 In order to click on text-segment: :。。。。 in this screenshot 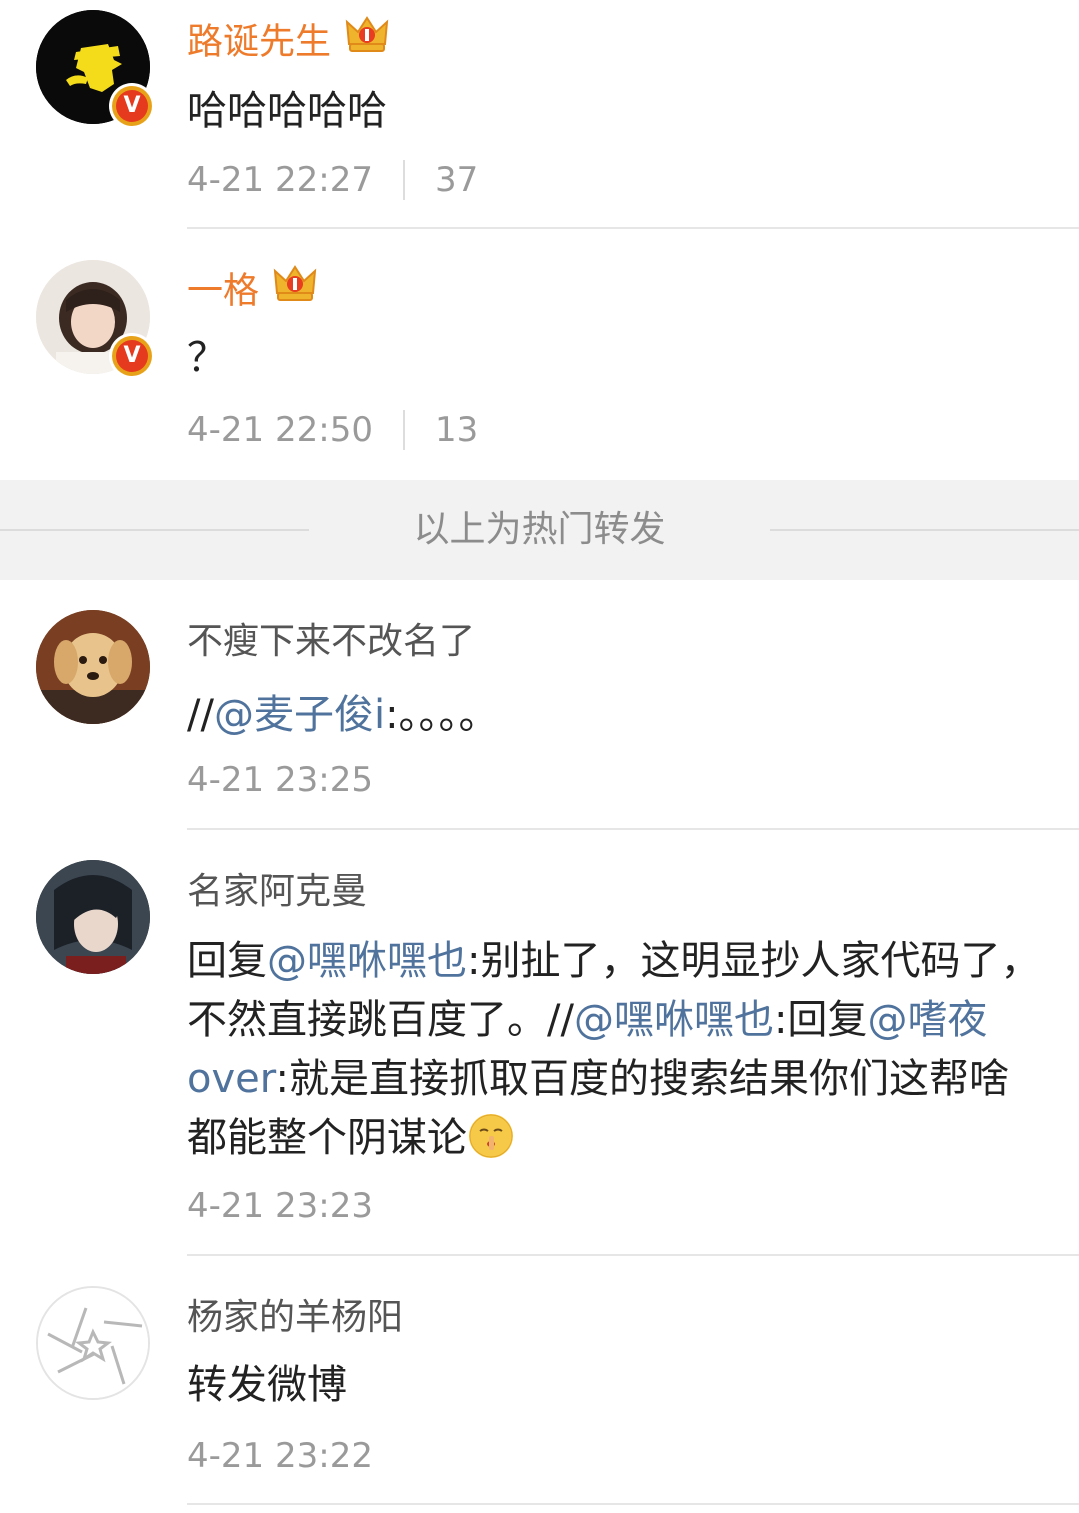, I will do `click(442, 715)`.